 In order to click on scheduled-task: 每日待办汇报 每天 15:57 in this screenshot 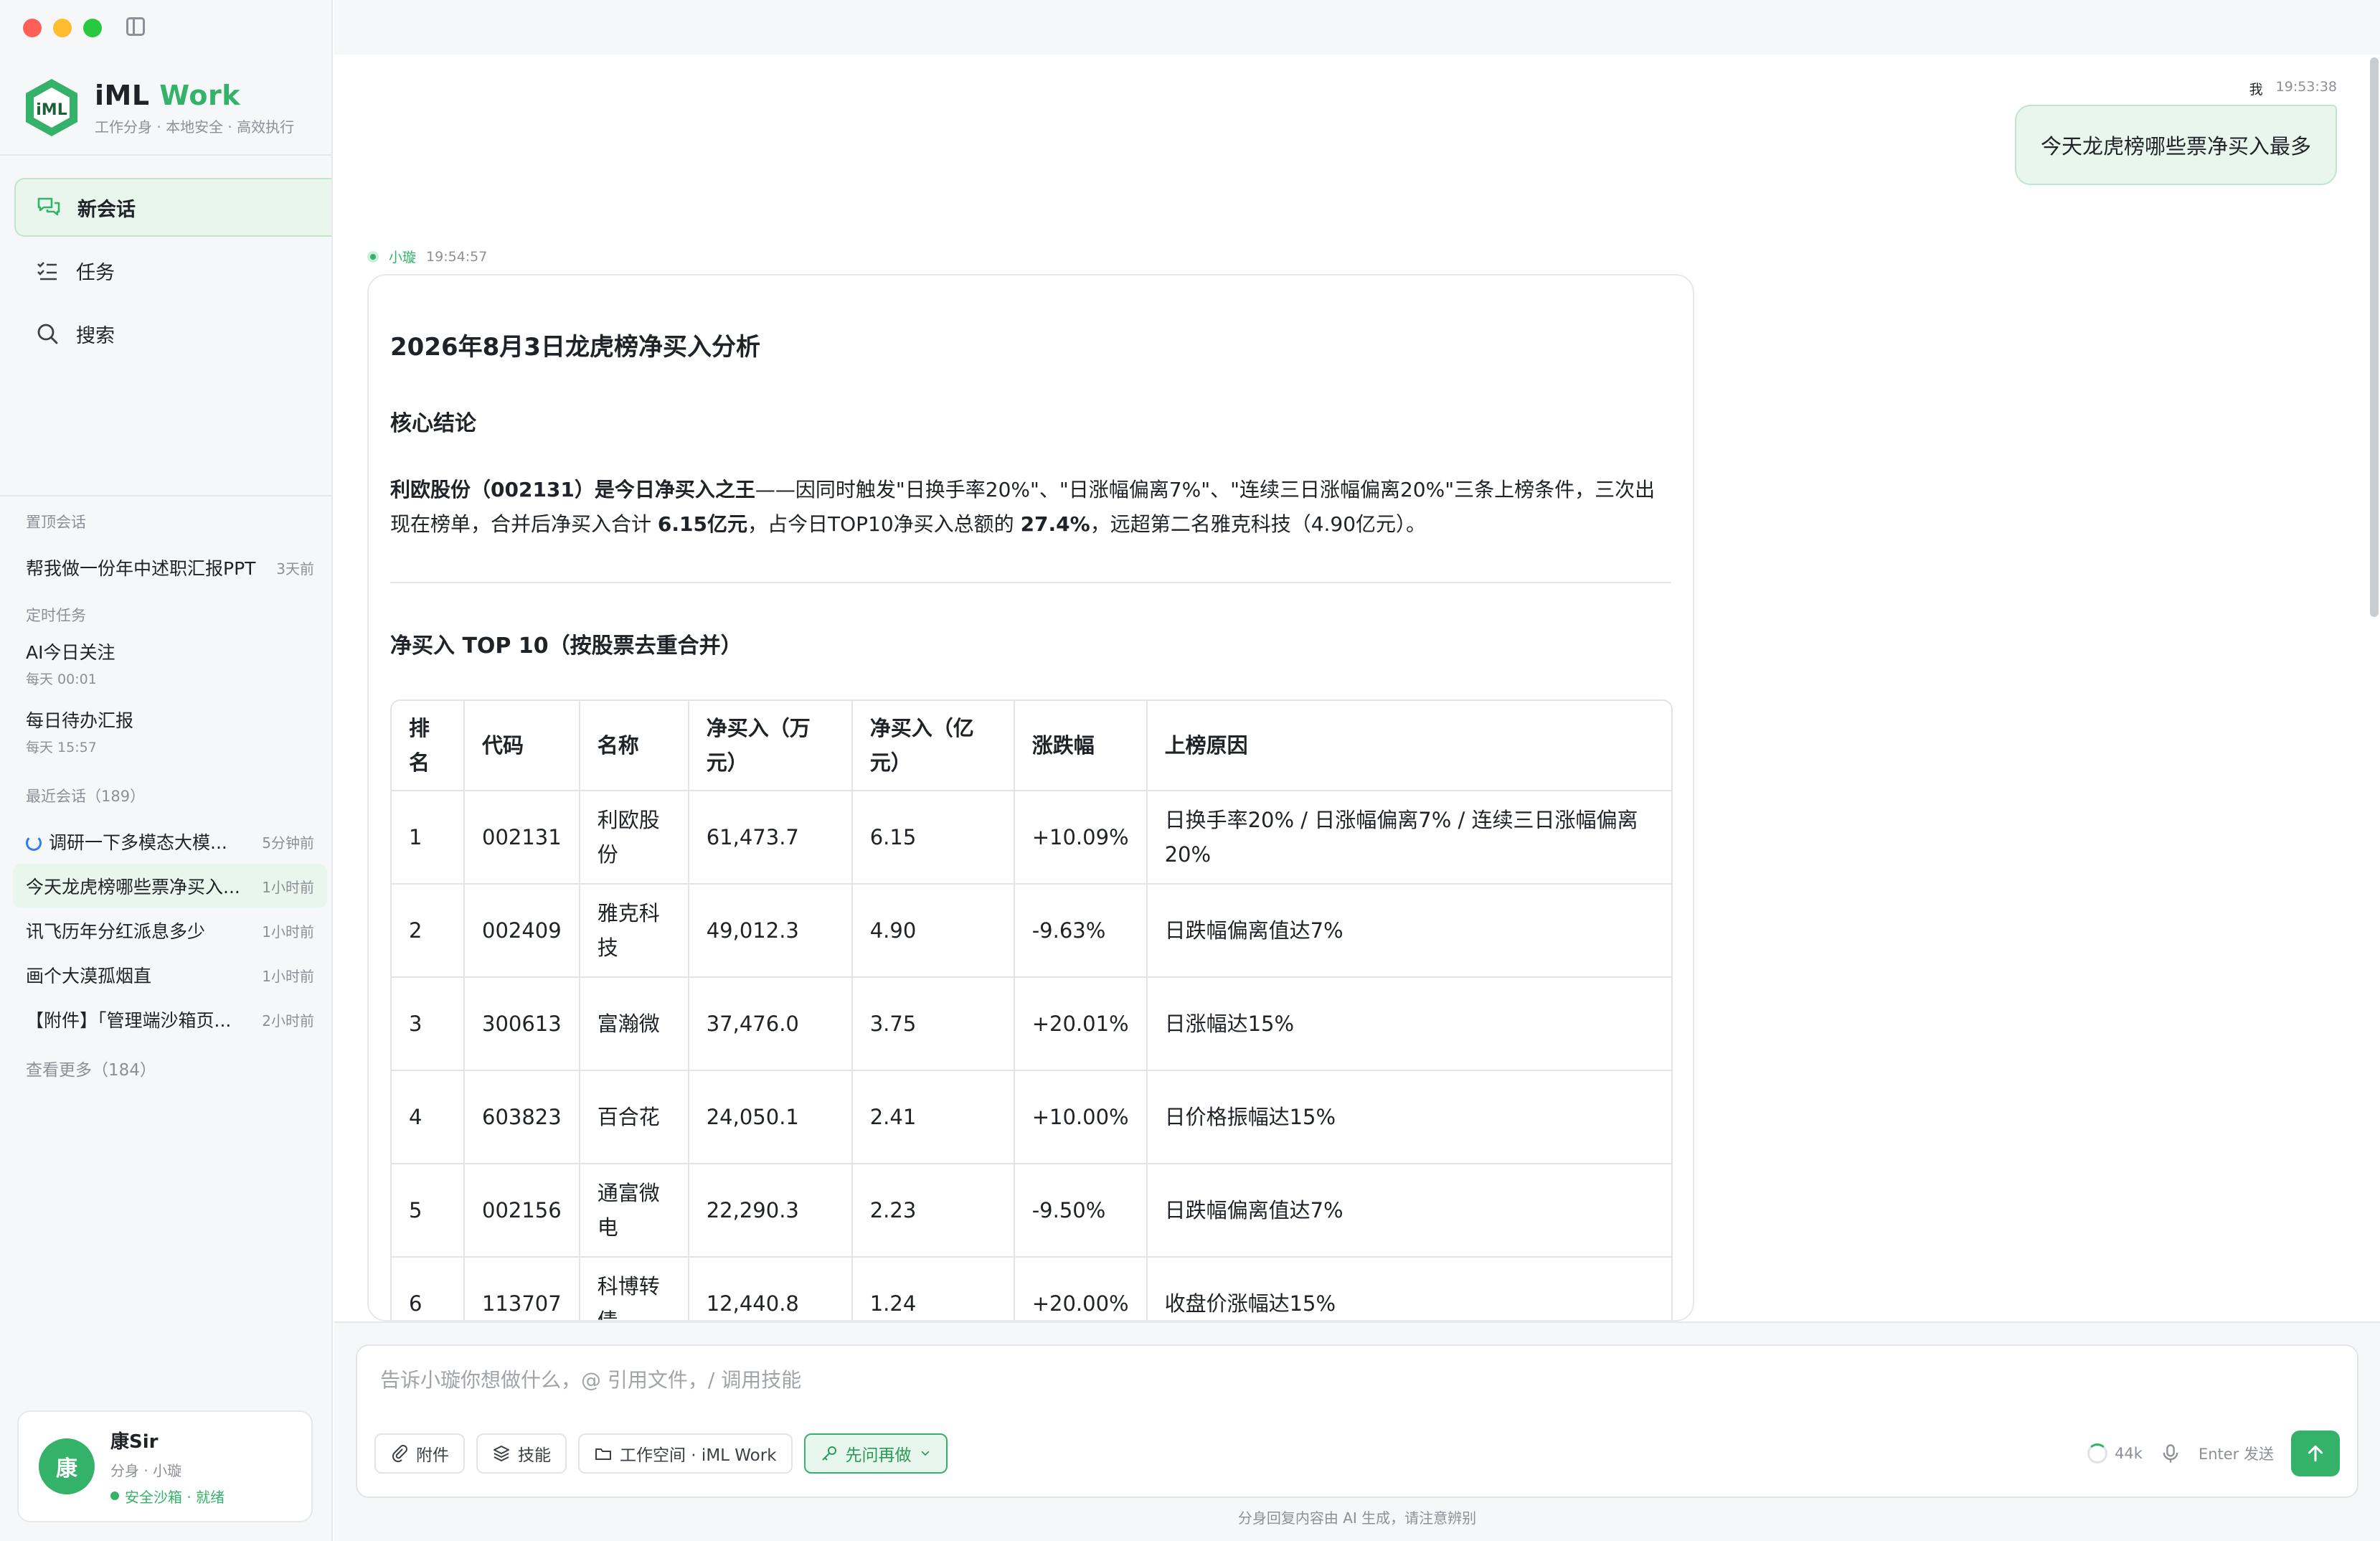, I will do `click(170, 731)`.